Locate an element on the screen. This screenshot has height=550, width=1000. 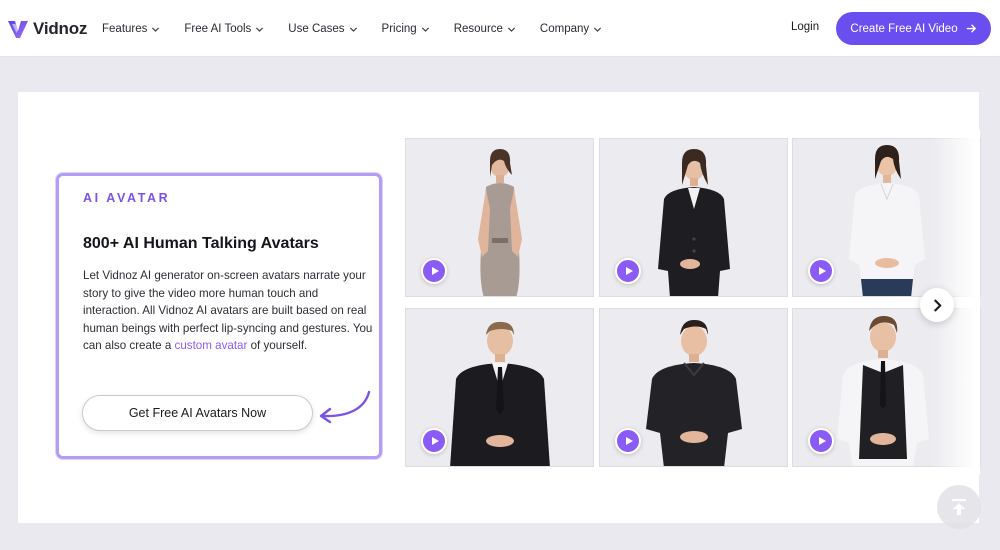
logo-text: Vidnoz is located at coordinates (60, 28).